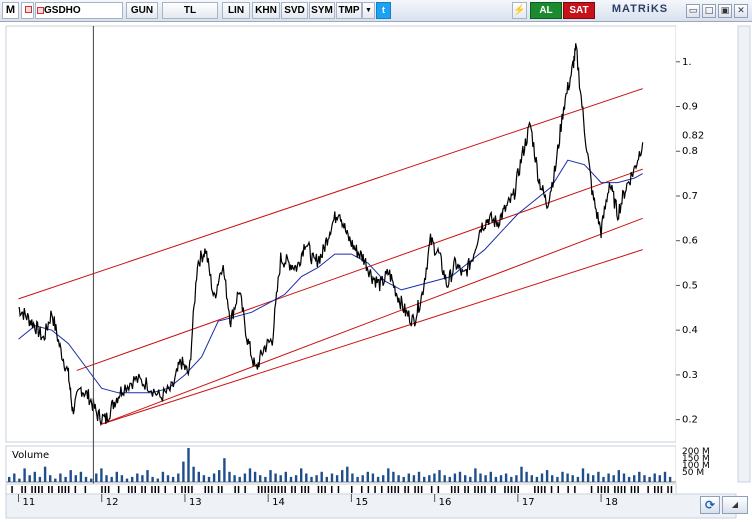 The width and height of the screenshot is (752, 522). I want to click on y-tick-label: 0.7, so click(690, 196).